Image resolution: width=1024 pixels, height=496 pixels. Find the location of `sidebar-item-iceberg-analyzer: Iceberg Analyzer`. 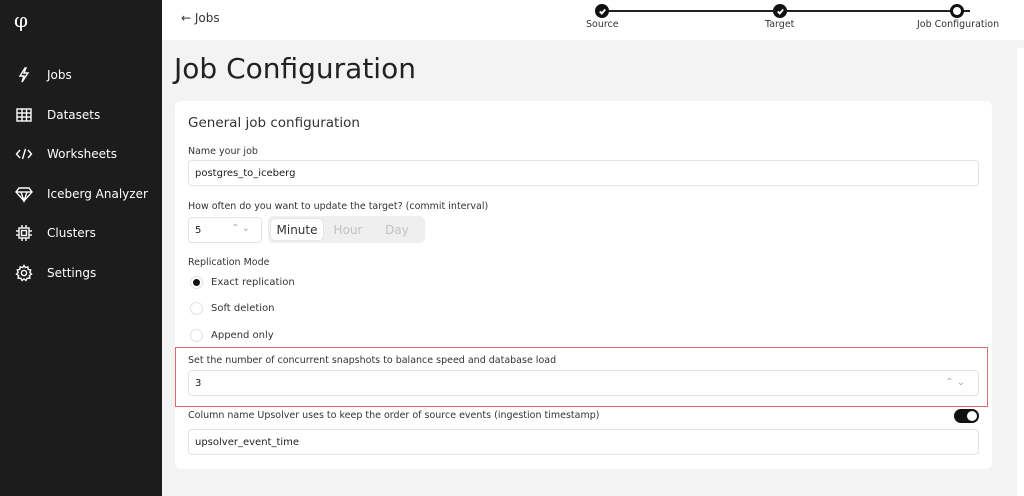

sidebar-item-iceberg-analyzer: Iceberg Analyzer is located at coordinates (81, 194).